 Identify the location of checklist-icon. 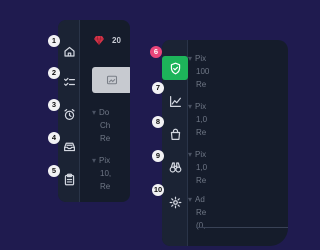
(69, 81).